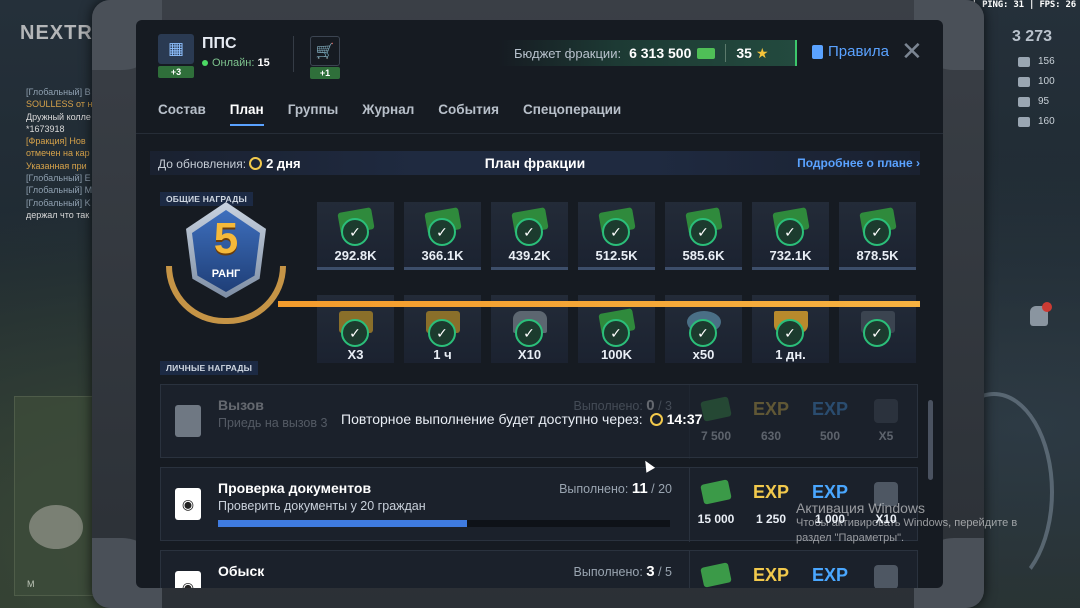 The width and height of the screenshot is (1080, 608). Describe the element at coordinates (313, 114) in the screenshot. I see `tab-groups: Группы` at that location.